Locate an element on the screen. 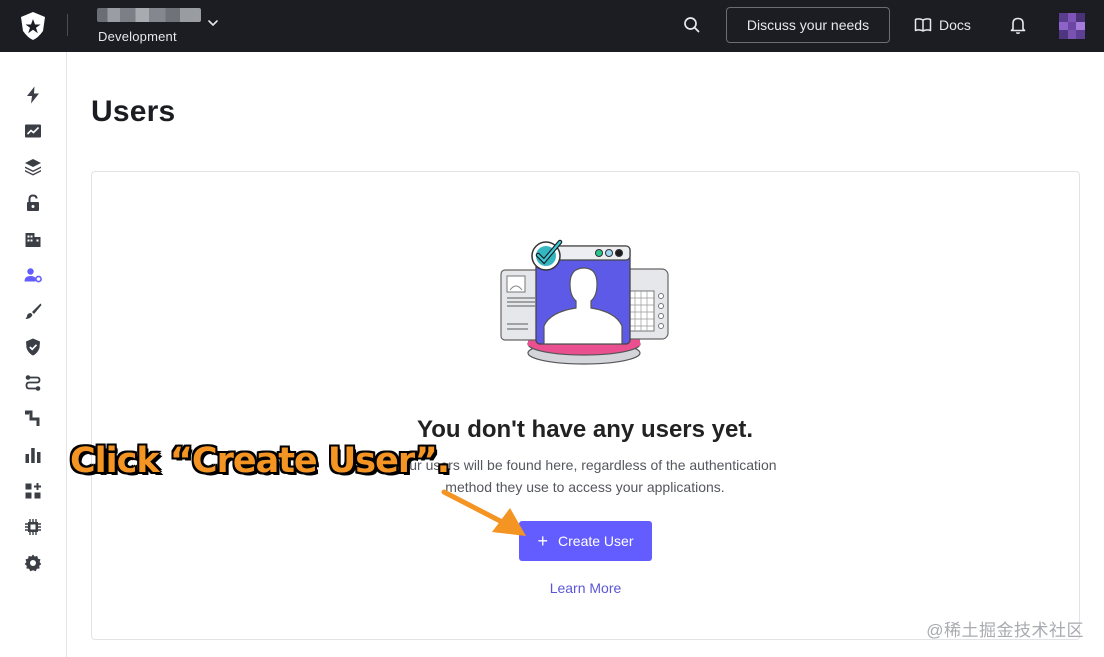  book-icon is located at coordinates (923, 25).